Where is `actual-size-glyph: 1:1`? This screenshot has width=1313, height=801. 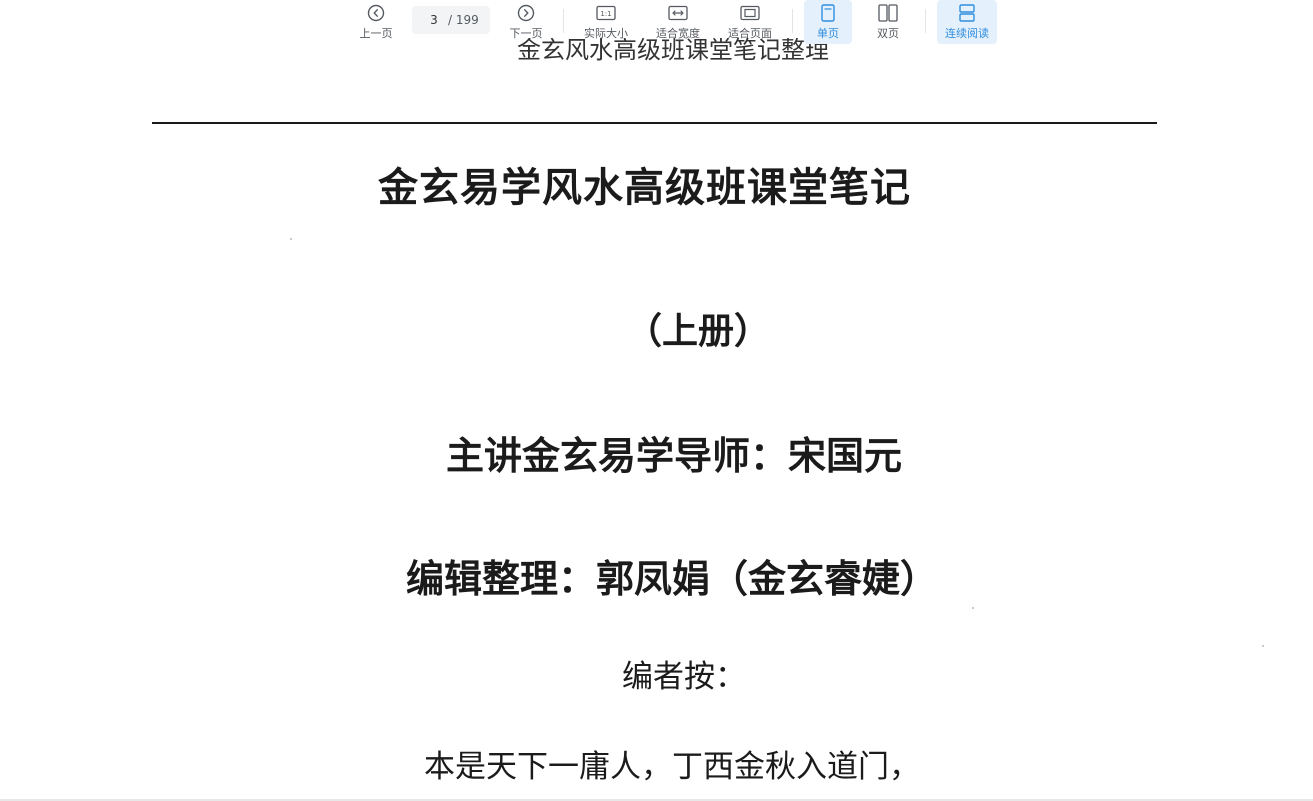 actual-size-glyph: 1:1 is located at coordinates (605, 14).